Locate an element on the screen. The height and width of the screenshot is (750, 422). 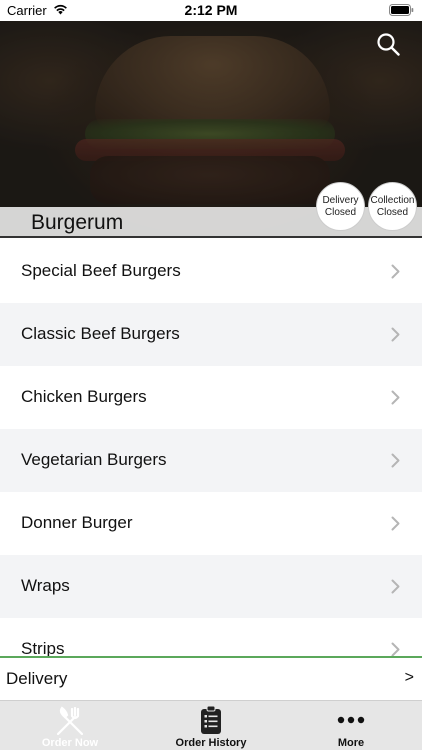
collection-status-line1: Collection is located at coordinates (392, 200).